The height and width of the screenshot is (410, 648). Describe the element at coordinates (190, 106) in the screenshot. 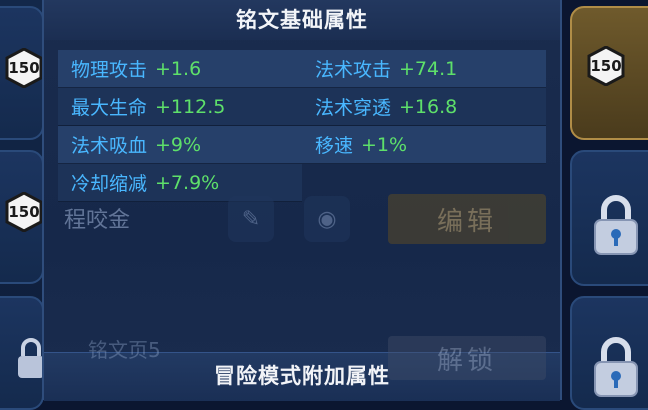

I see `attr-value: +112.5` at that location.